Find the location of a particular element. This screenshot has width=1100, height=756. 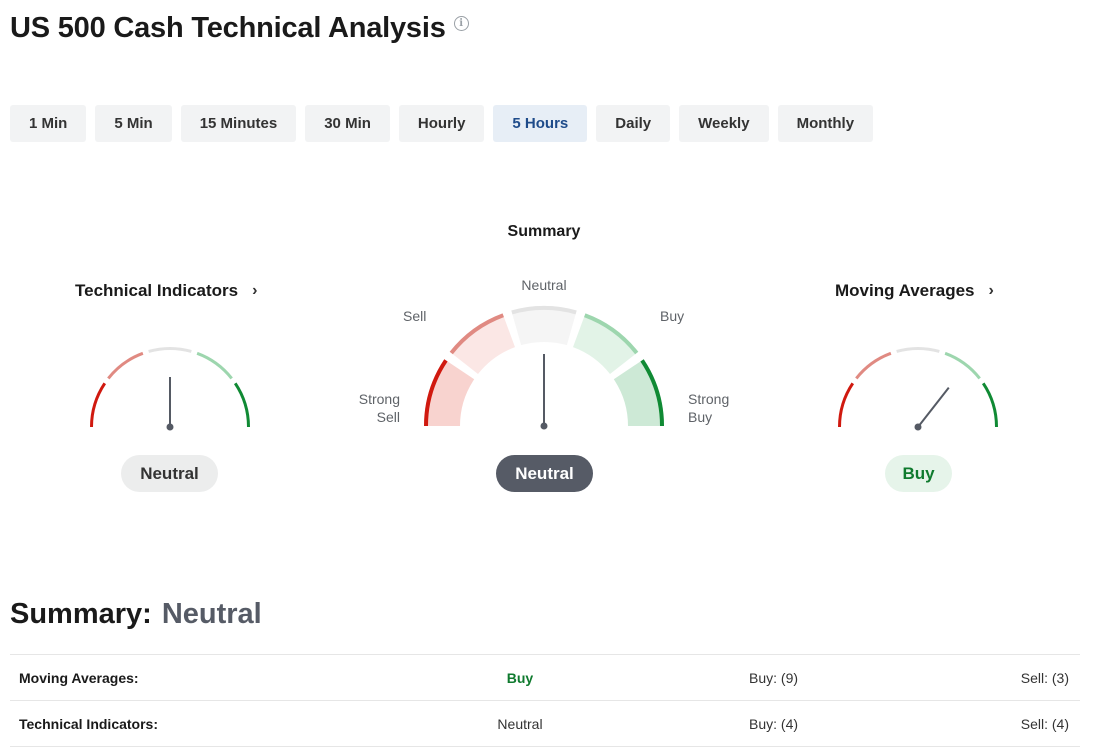

row-signal: Neutral is located at coordinates (520, 723).